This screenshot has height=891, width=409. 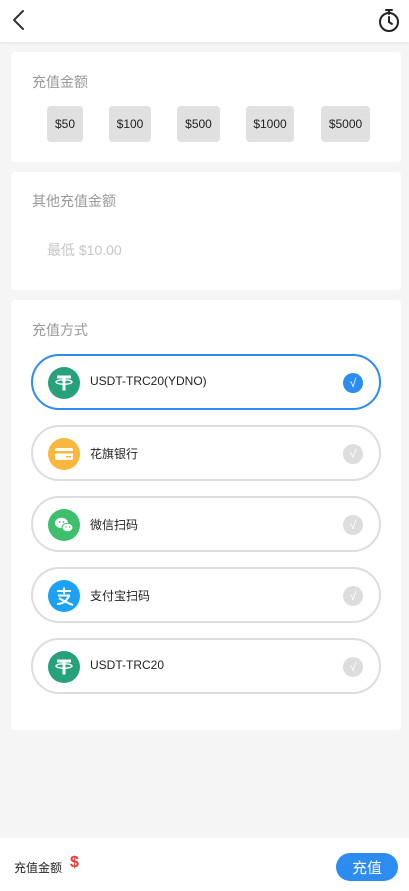 I want to click on payment-method-label: 微信扫码, so click(x=114, y=525).